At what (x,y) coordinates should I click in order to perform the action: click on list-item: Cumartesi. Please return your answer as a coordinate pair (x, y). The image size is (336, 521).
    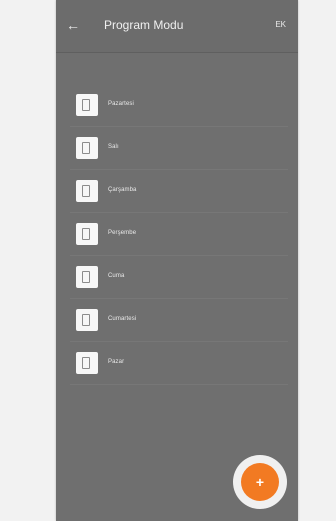
    Looking at the image, I should click on (177, 320).